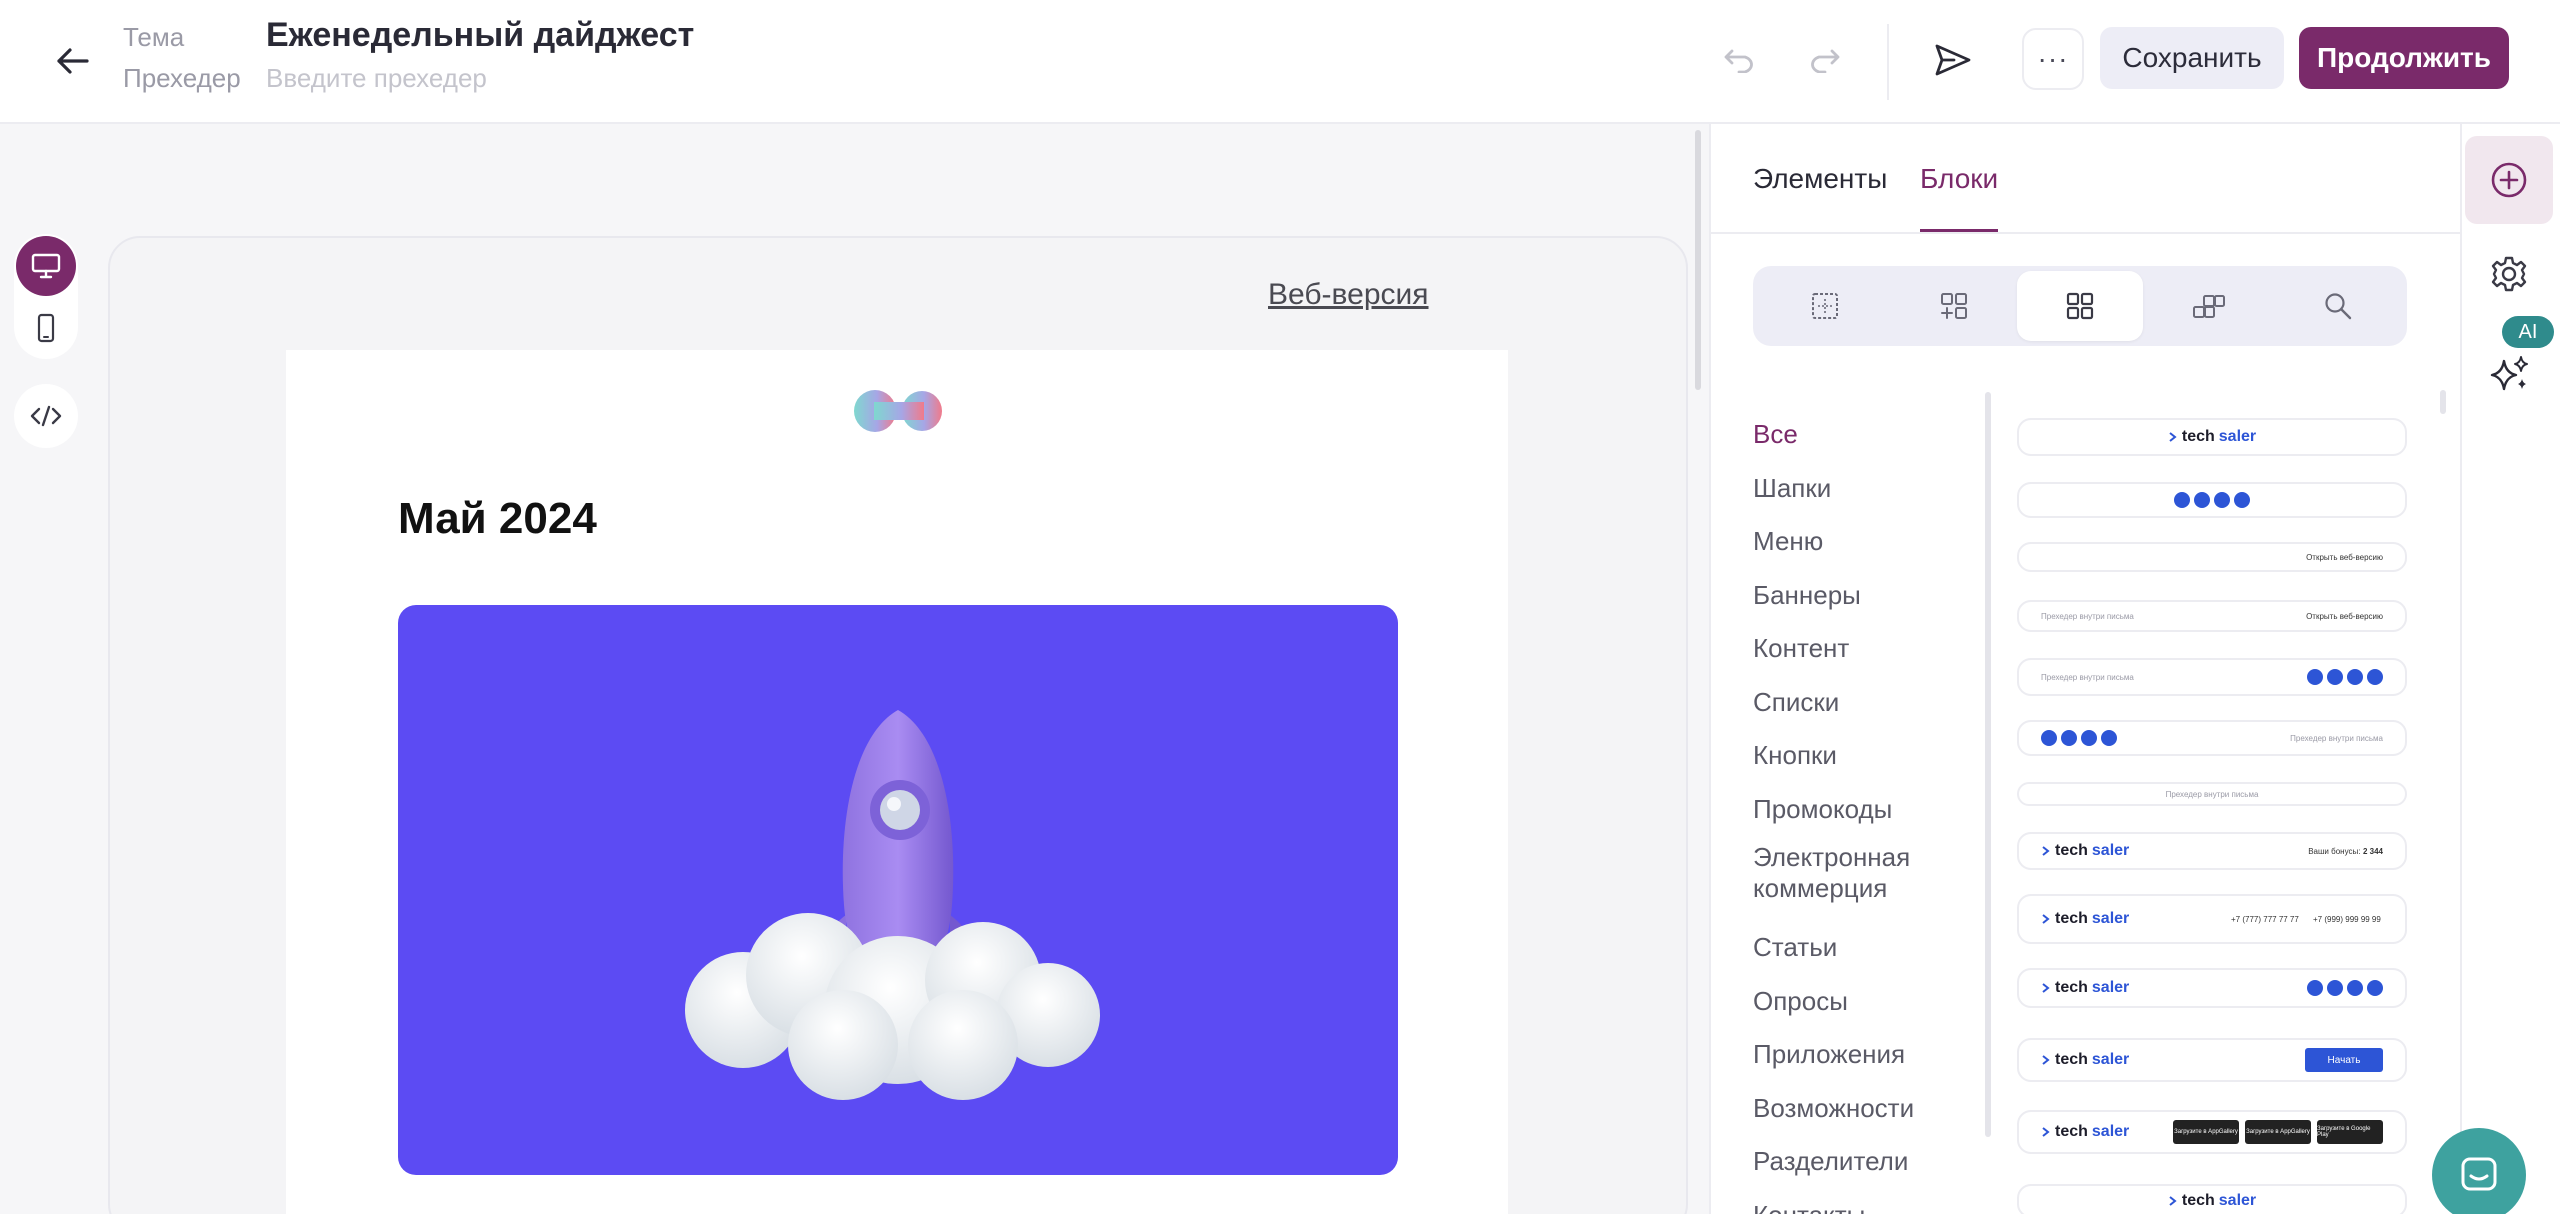 This screenshot has width=2560, height=1214. I want to click on web-version-link: Веб-версия, so click(1348, 295).